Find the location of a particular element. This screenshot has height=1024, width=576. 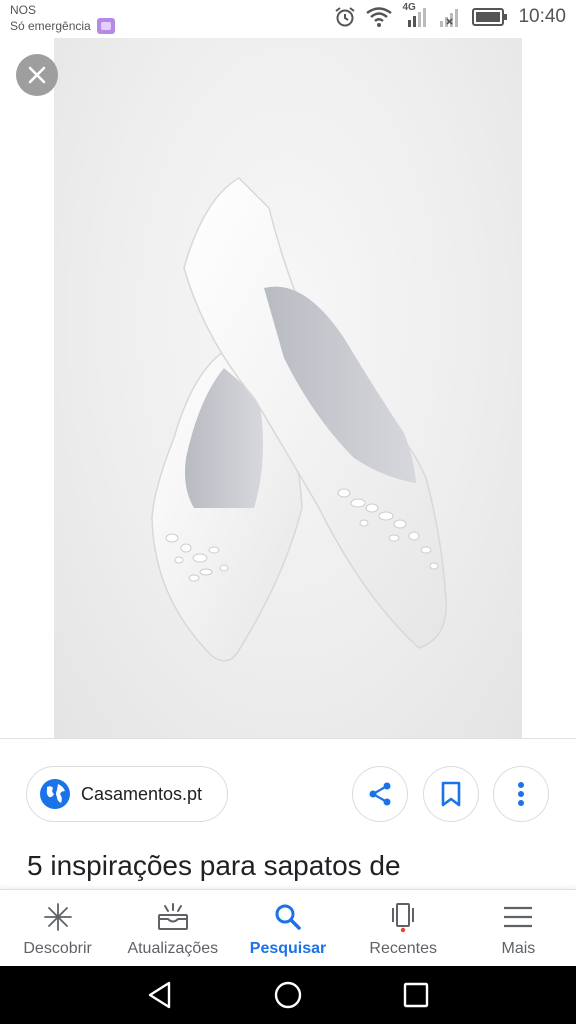

overview-square-icon is located at coordinates (416, 995).